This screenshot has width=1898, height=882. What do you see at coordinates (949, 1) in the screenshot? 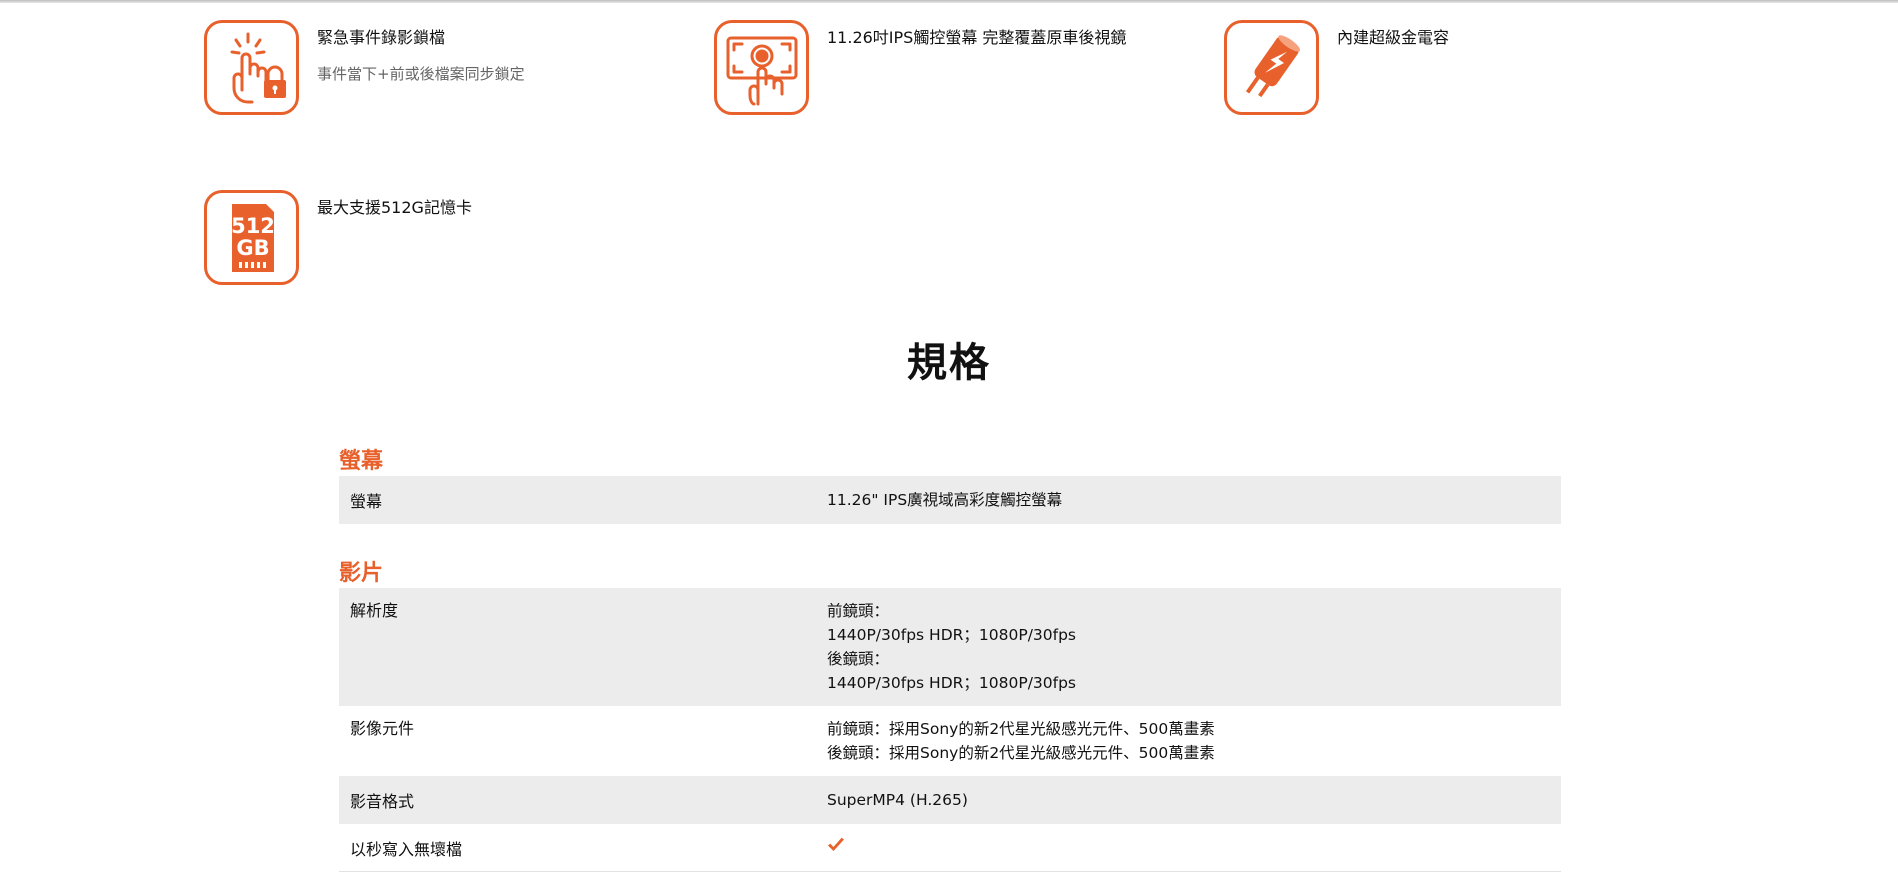
I see `top-divider` at bounding box center [949, 1].